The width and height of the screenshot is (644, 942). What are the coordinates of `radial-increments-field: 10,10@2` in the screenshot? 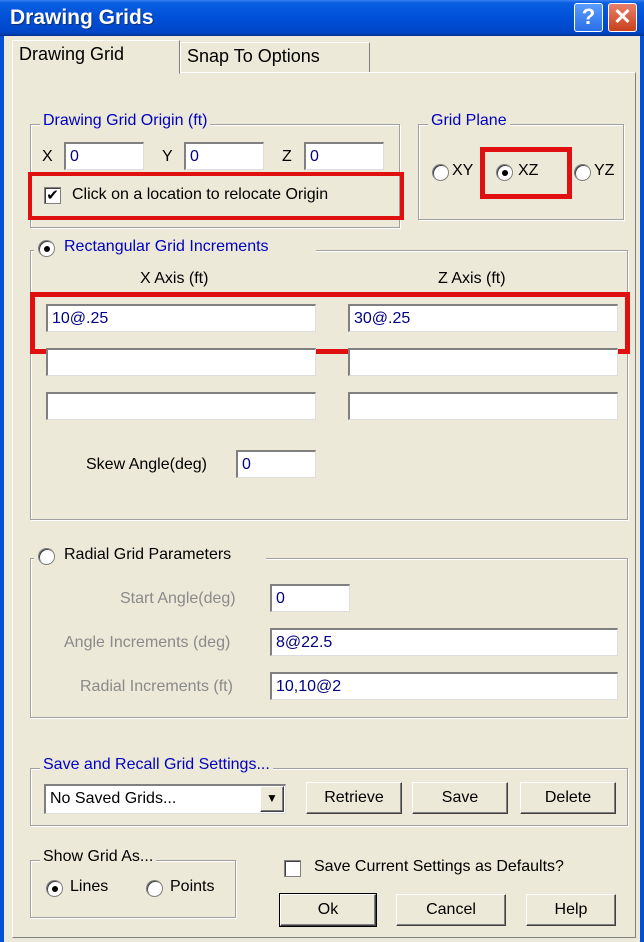 It's located at (444, 686).